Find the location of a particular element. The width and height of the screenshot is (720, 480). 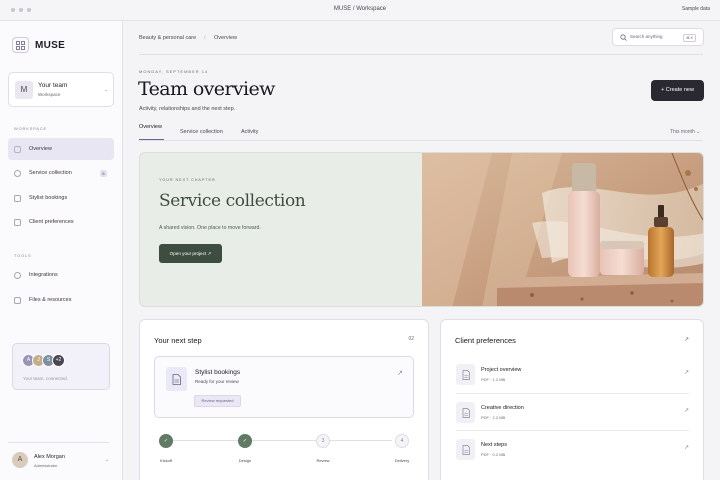

window-titlebar: MUSE / Workspace Sample data is located at coordinates (360, 10).